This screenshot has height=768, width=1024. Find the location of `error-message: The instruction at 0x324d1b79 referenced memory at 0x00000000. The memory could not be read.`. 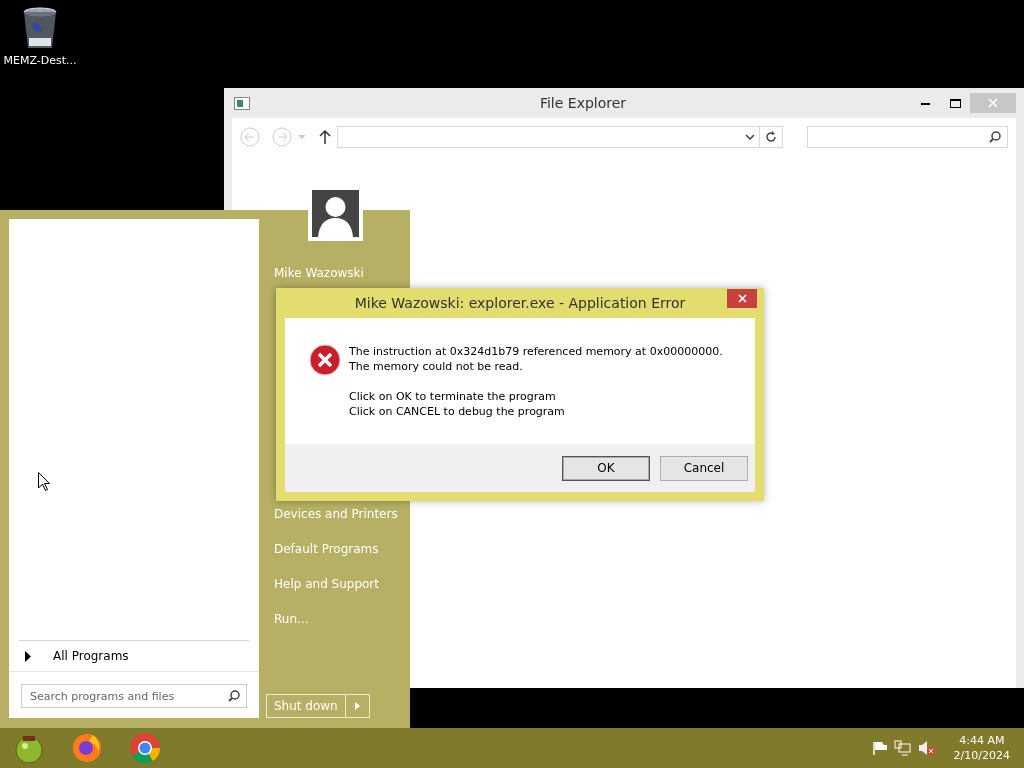

error-message: The instruction at 0x324d1b79 referenced memory at 0x00000000. The memory could not be read. is located at coordinates (536, 359).